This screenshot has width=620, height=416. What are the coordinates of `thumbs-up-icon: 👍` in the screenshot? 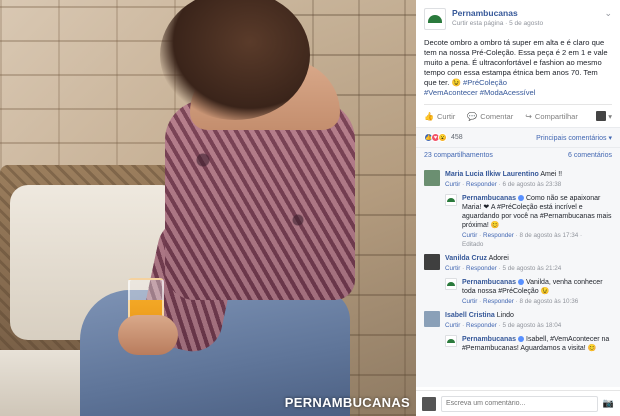 It's located at (429, 116).